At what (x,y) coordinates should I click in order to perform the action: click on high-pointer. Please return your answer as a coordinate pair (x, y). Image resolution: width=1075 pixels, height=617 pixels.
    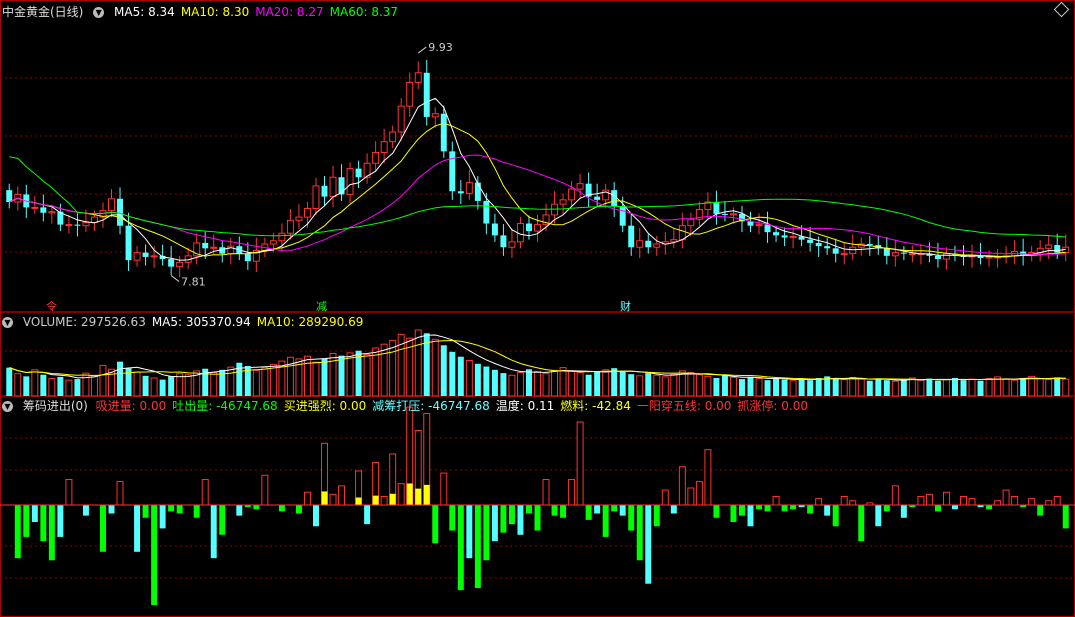
    Looking at the image, I should click on (422, 50).